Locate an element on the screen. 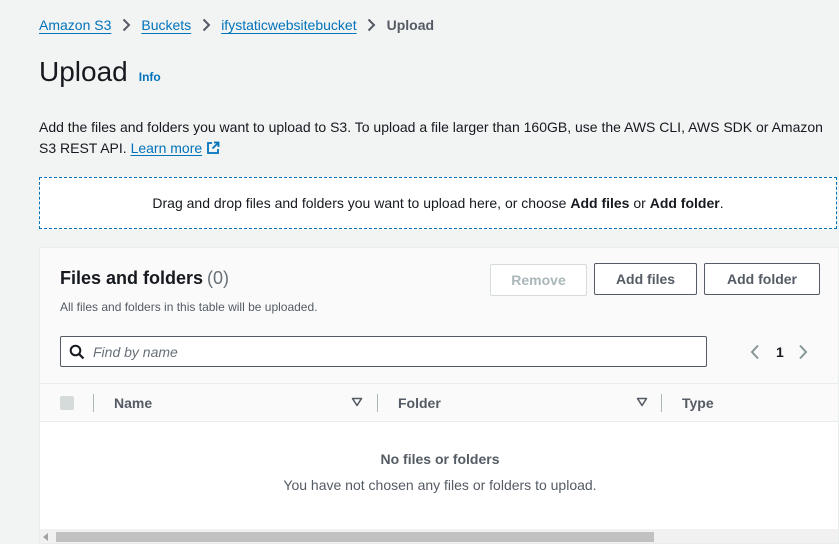 Image resolution: width=839 pixels, height=544 pixels. remove-button: Remove is located at coordinates (538, 280).